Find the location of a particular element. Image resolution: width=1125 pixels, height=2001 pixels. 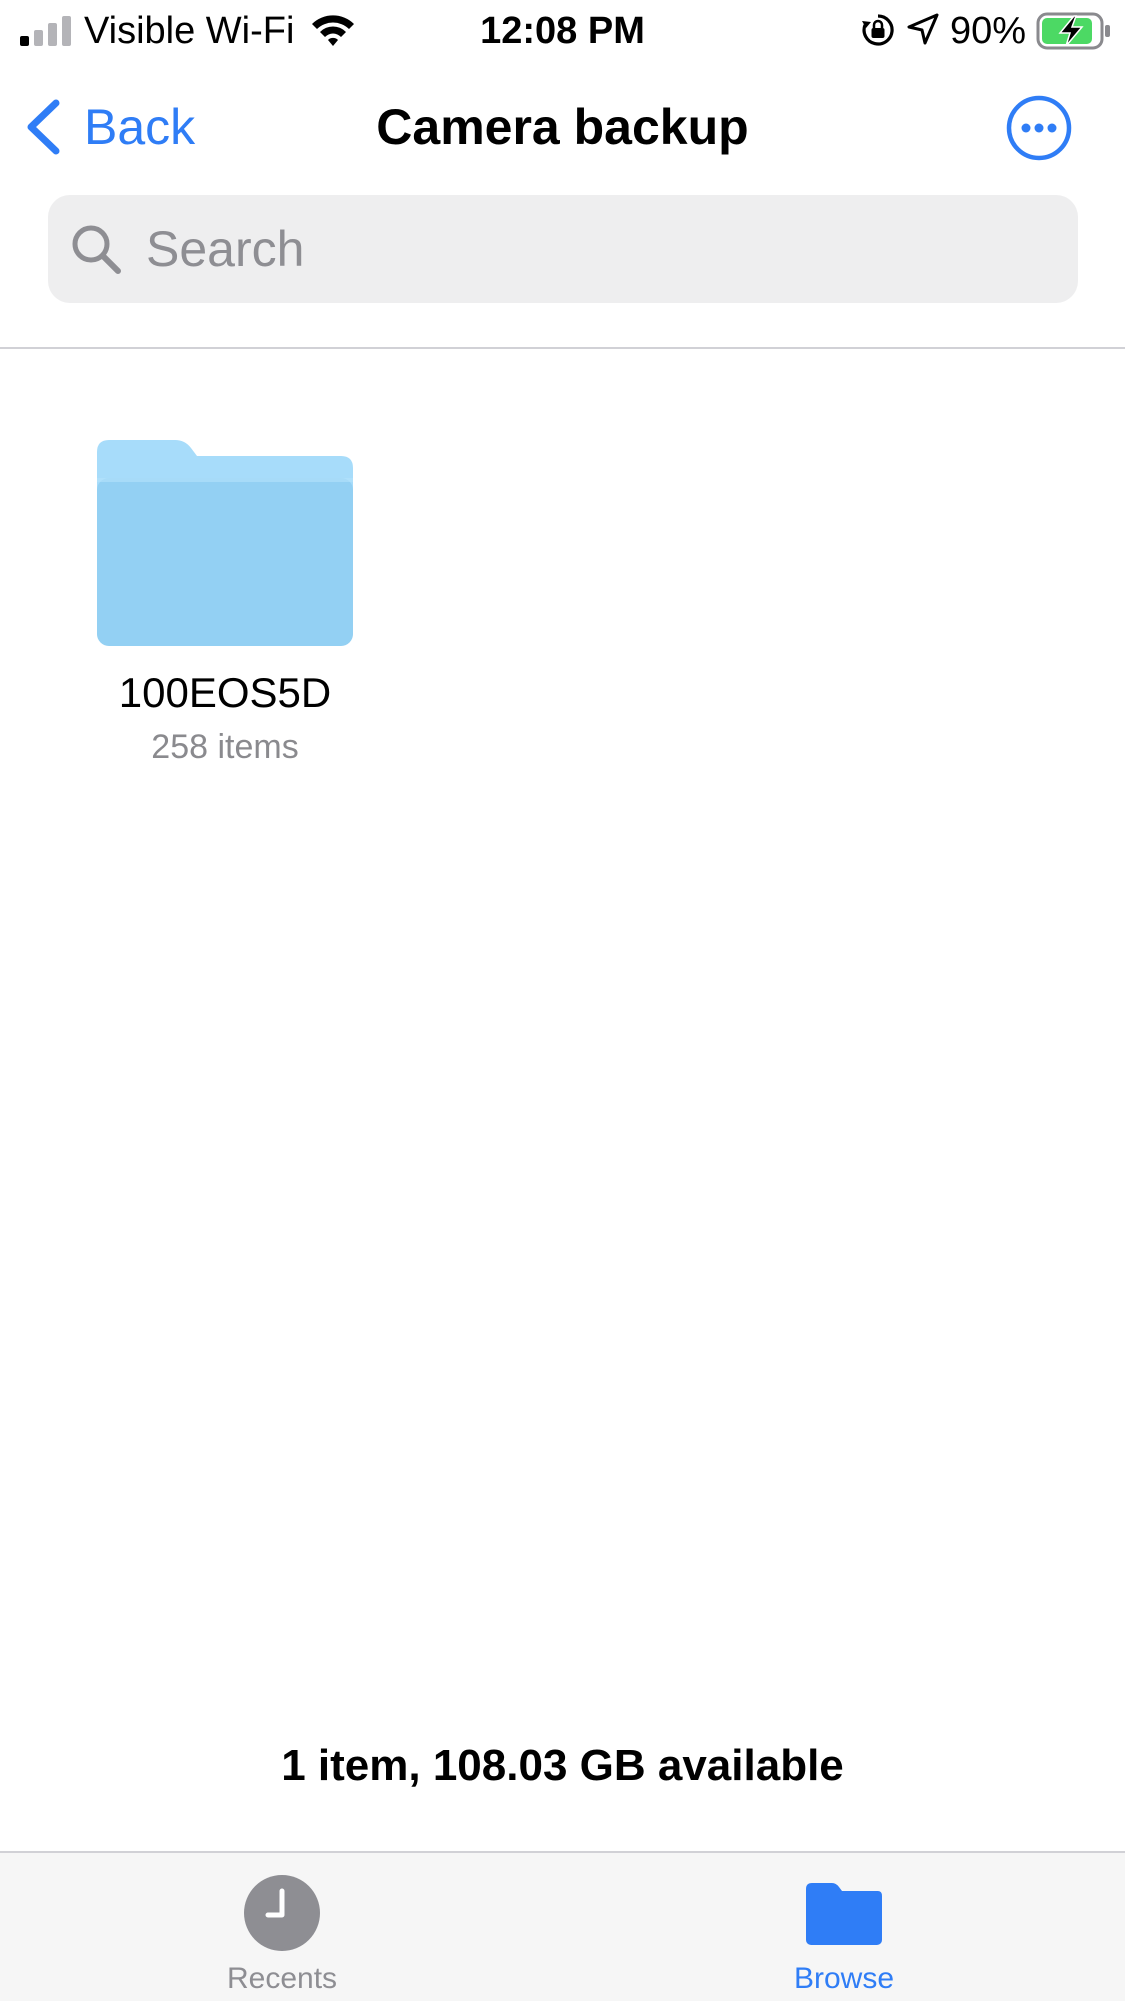

tab-recents: Recents is located at coordinates (282, 1935).